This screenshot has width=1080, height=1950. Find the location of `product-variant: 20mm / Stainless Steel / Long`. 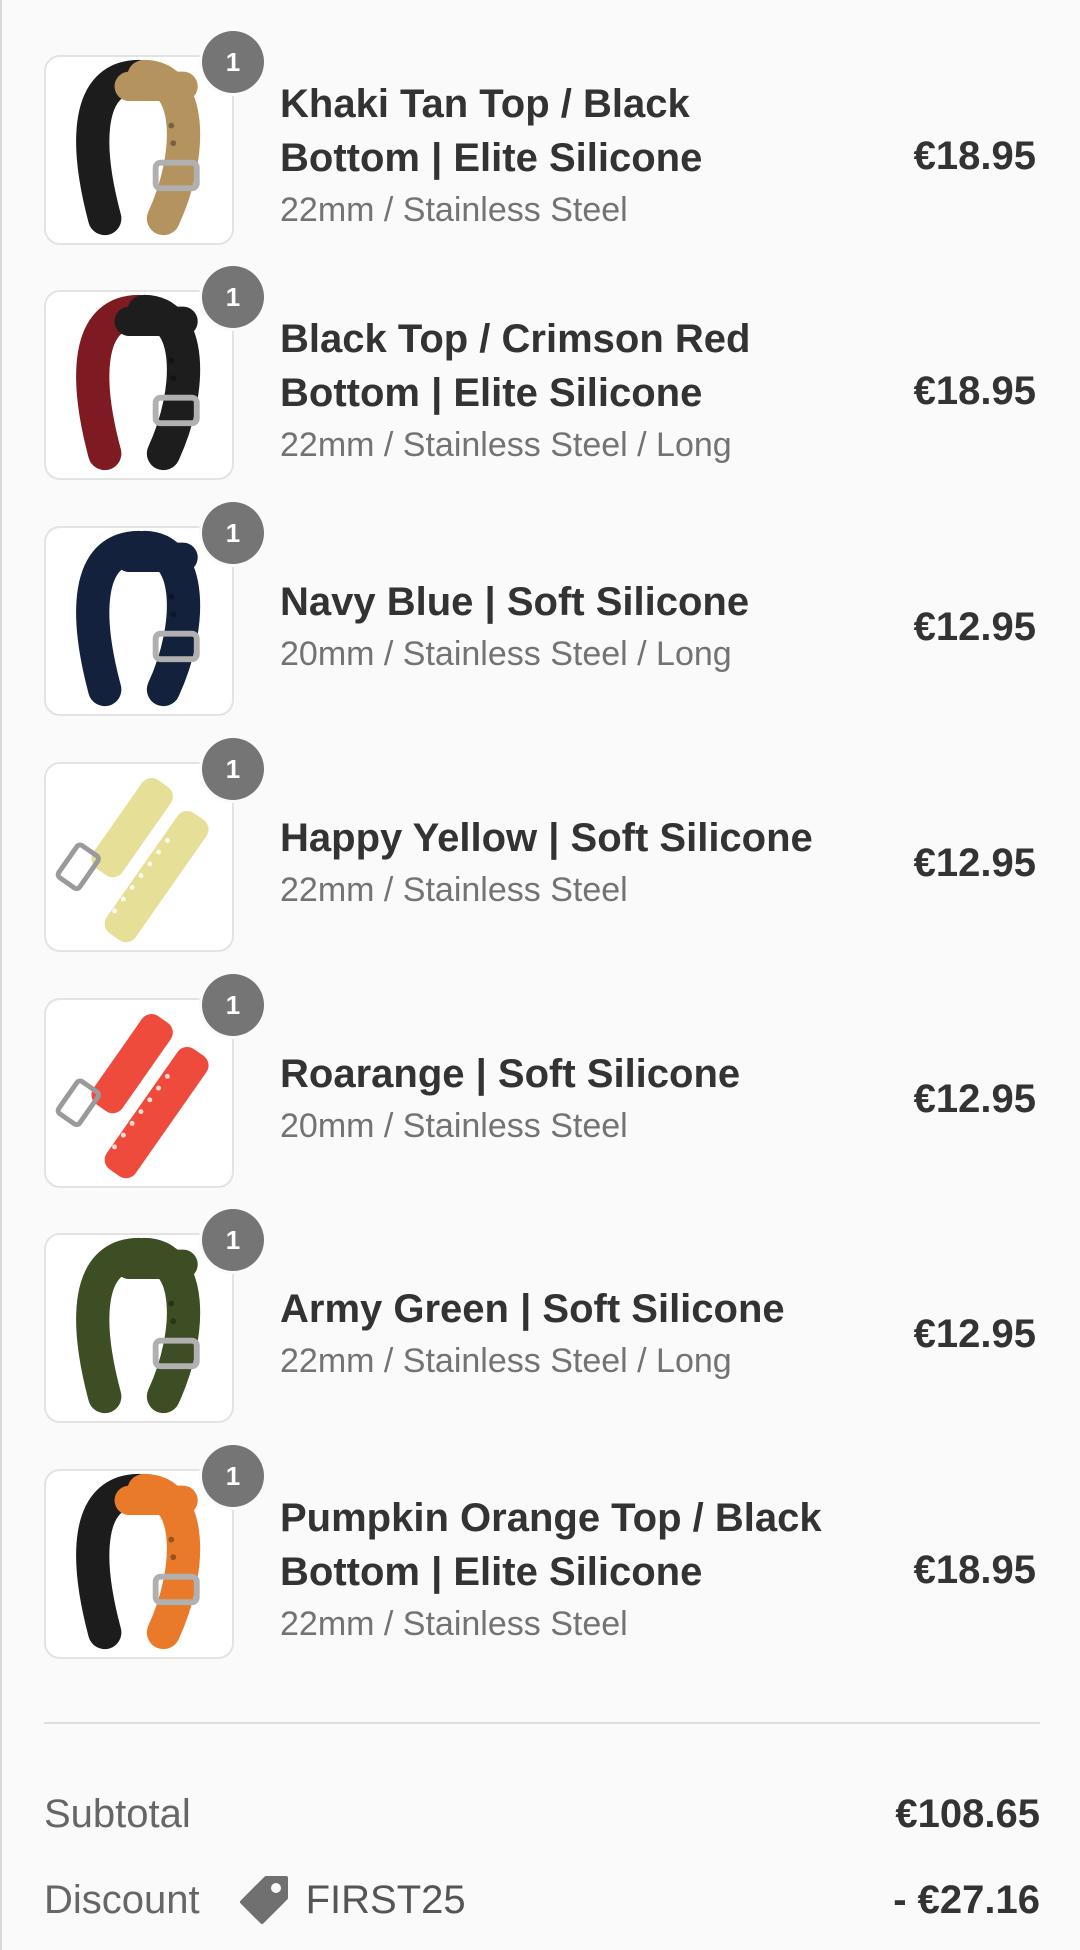

product-variant: 20mm / Stainless Steel / Long is located at coordinates (506, 654).